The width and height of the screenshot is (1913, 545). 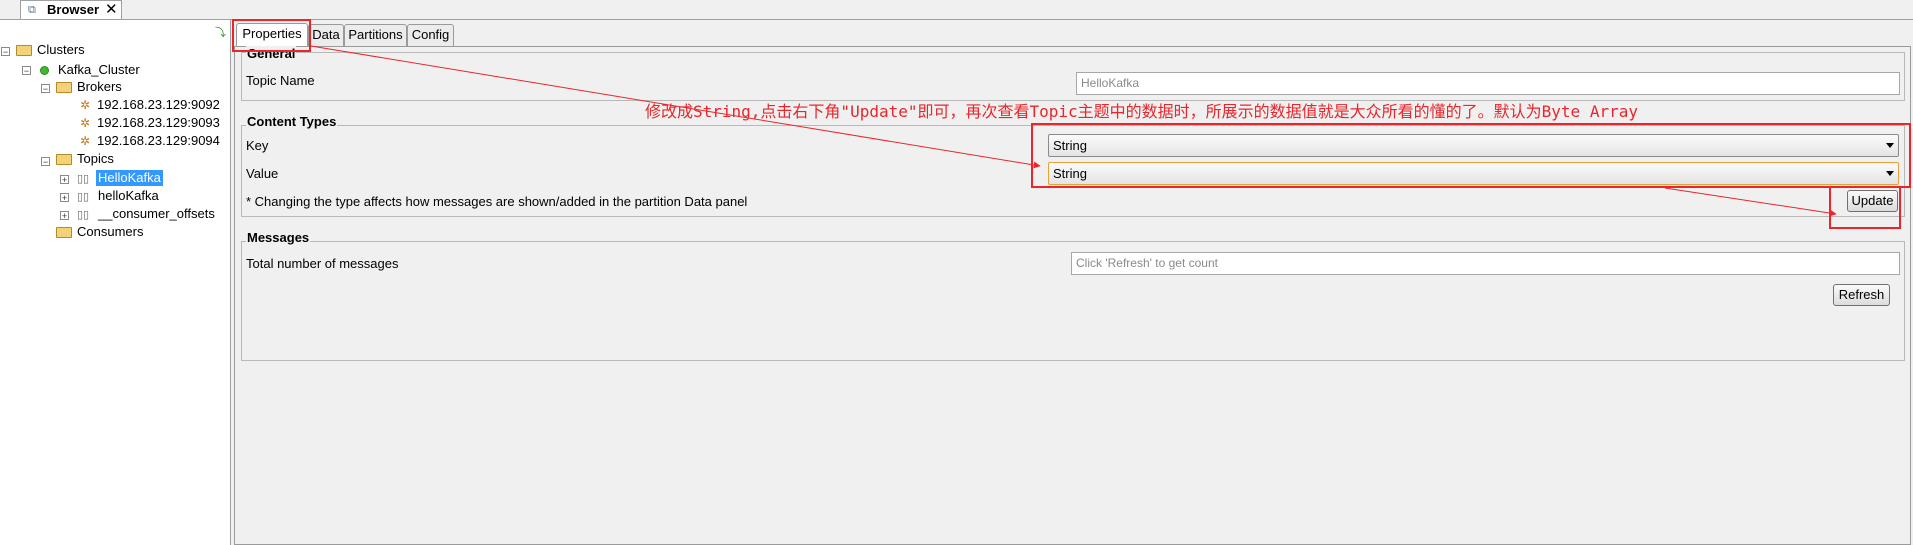 I want to click on view-tab-bar, so click(x=956, y=10).